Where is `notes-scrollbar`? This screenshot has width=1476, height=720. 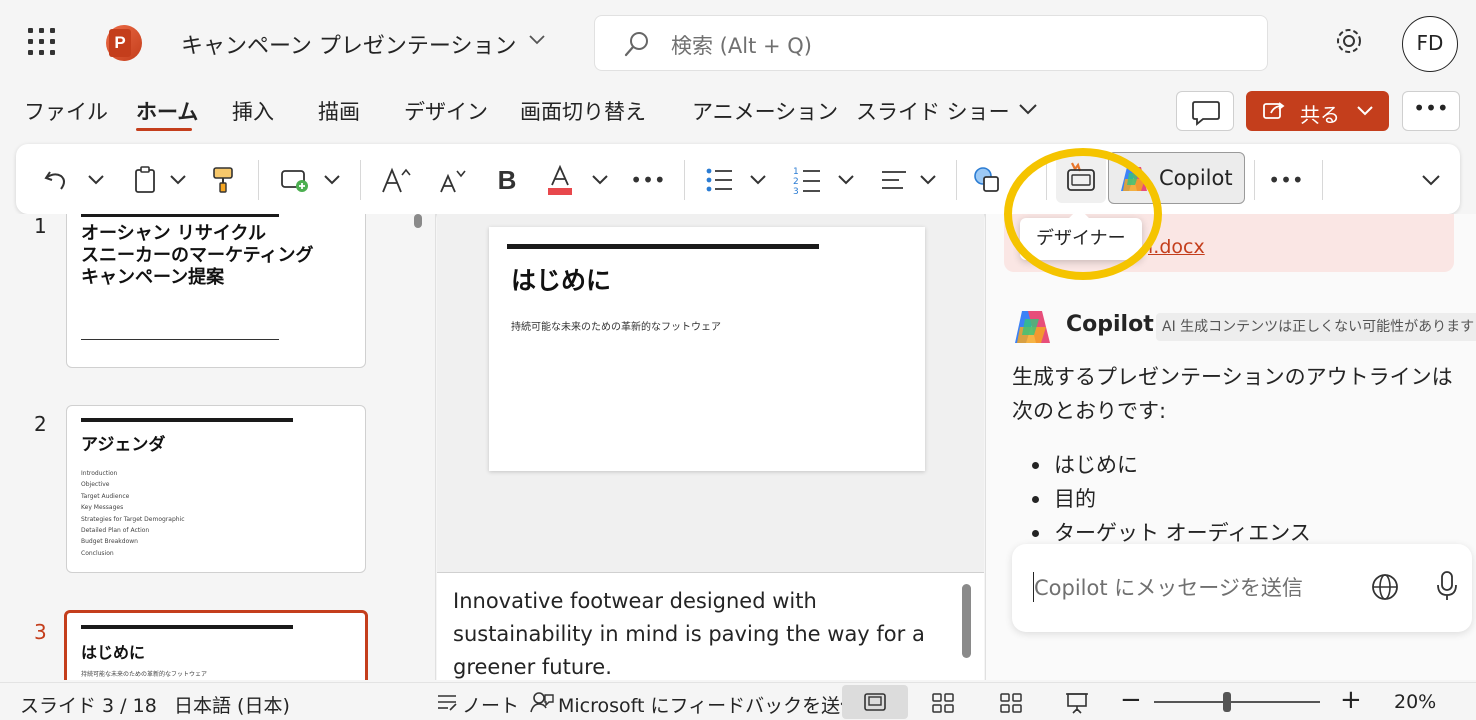 notes-scrollbar is located at coordinates (966, 621).